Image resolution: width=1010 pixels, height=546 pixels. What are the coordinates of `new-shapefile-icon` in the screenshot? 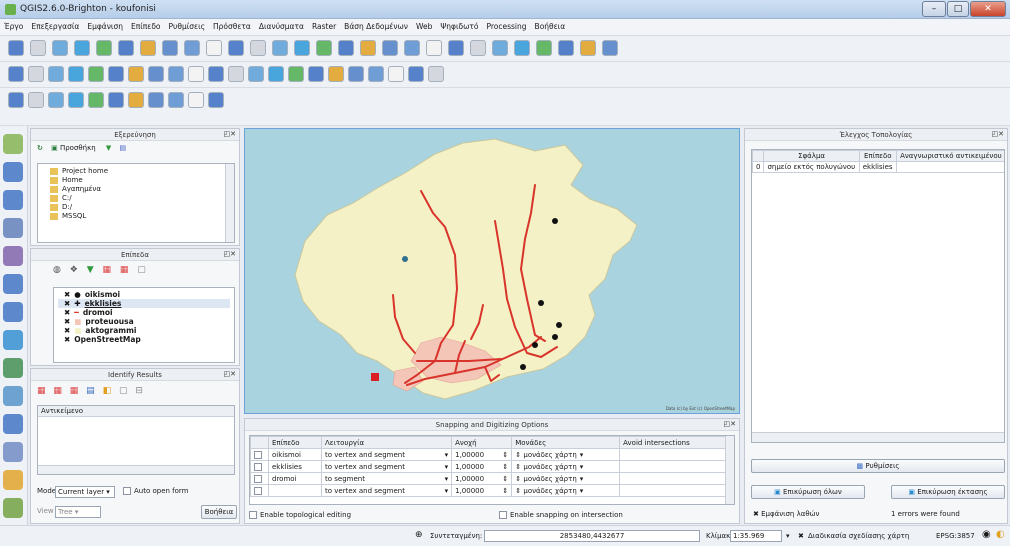 It's located at (13, 424).